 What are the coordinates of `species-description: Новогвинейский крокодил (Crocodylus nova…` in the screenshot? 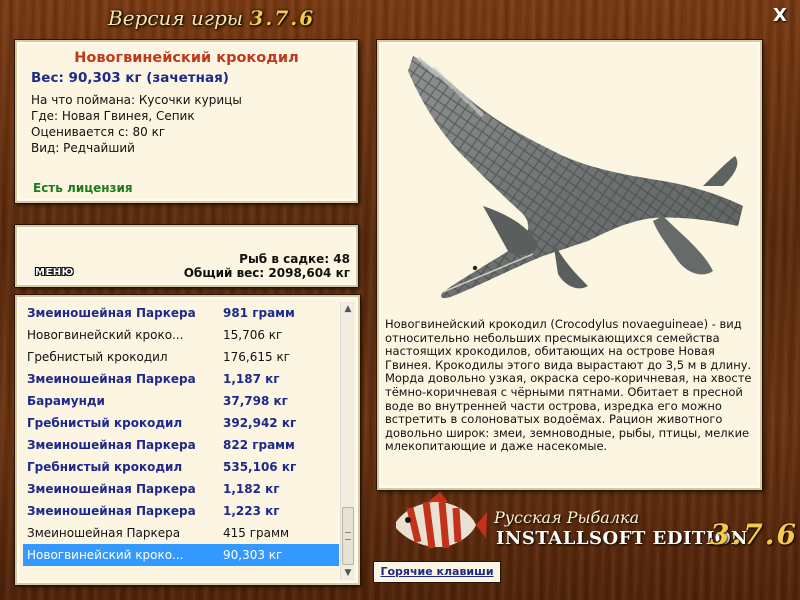 It's located at (568, 385).